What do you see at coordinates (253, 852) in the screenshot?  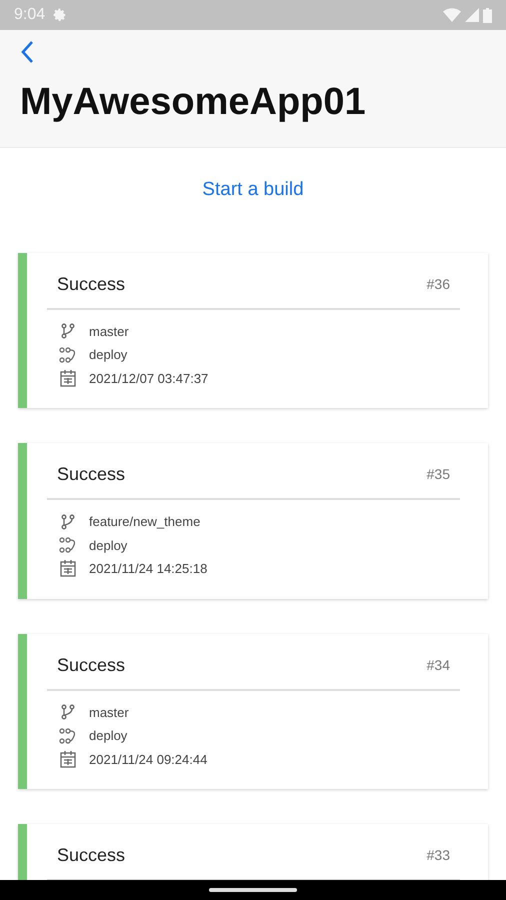 I see `build-card: Success #33` at bounding box center [253, 852].